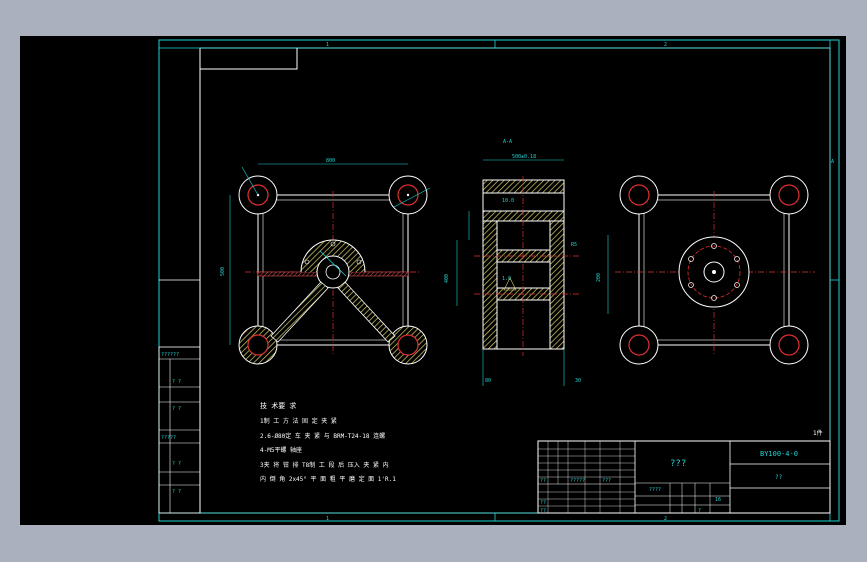 This screenshot has height=562, width=867. Describe the element at coordinates (298, 421) in the screenshot. I see `tech-req-1: 1制 工 方 法 固 定 夹 紧` at that location.